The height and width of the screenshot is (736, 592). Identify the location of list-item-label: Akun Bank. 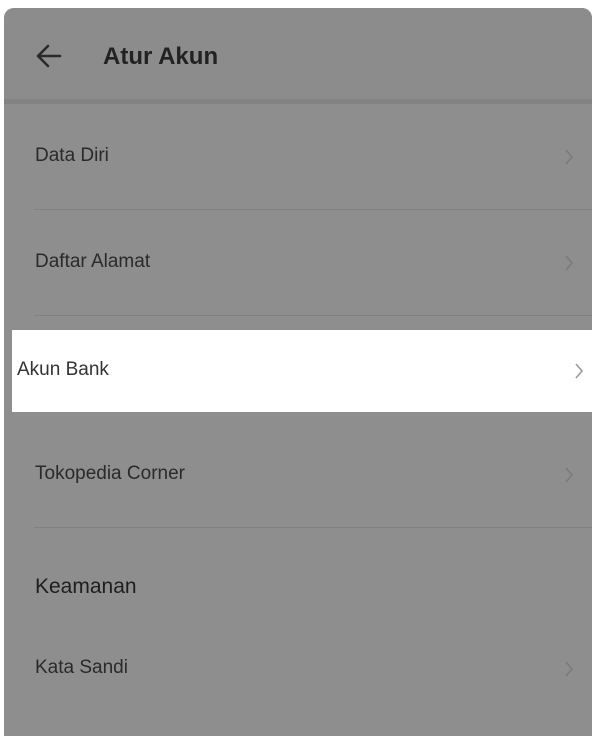
(63, 369).